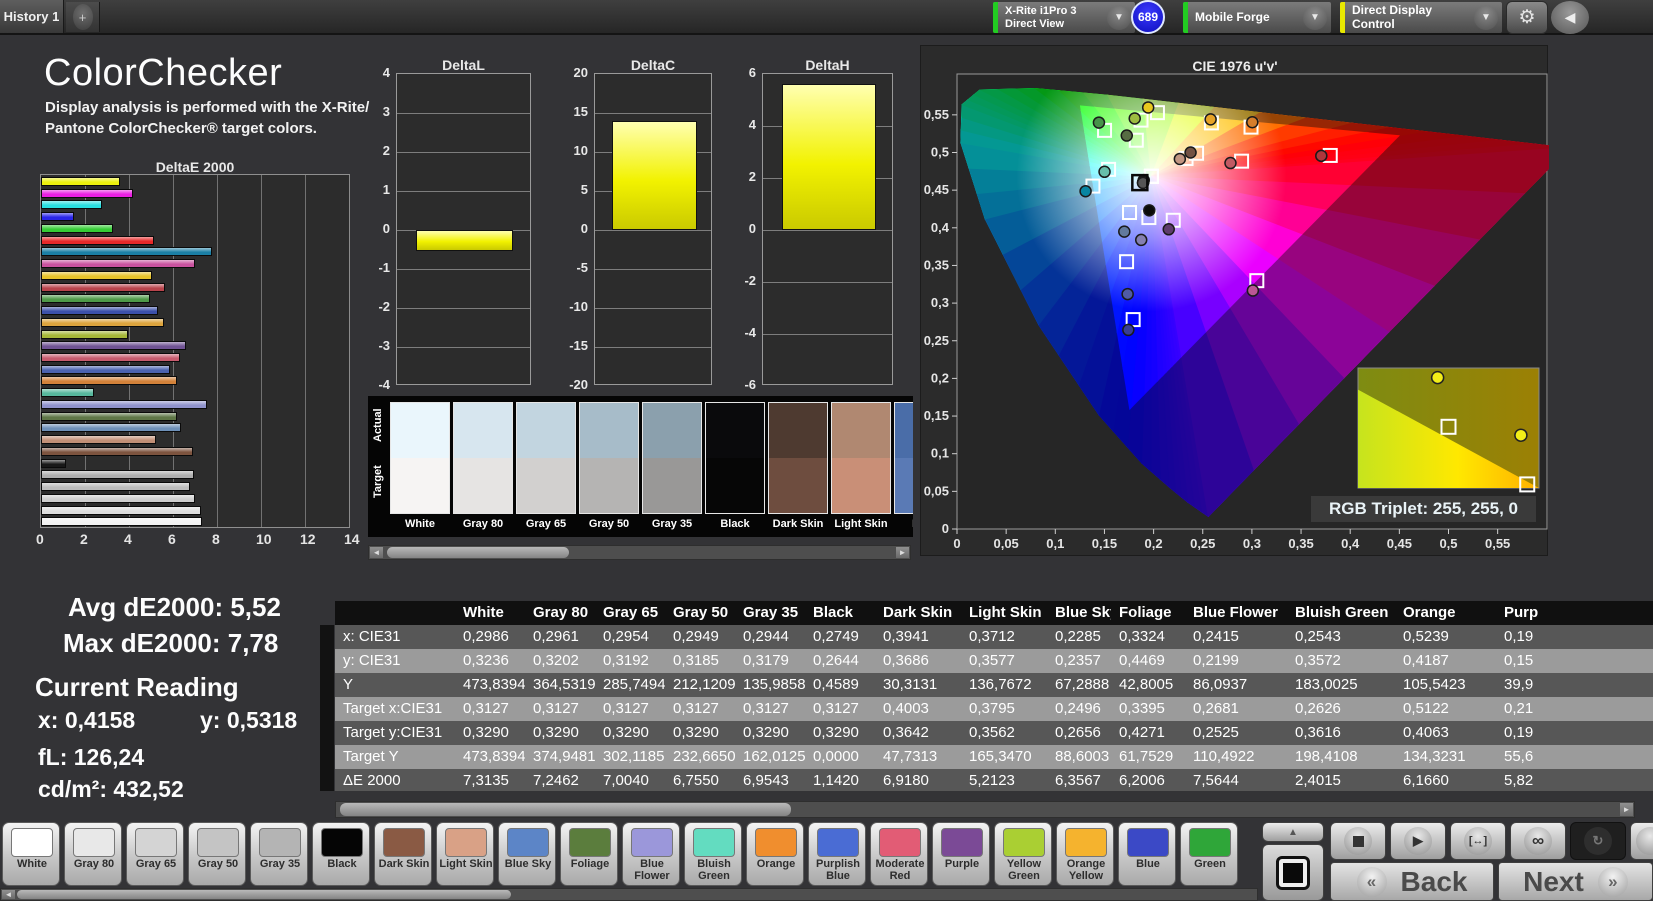 The height and width of the screenshot is (901, 1653). Describe the element at coordinates (1148, 17) in the screenshot. I see `measurement-count-badge: 689` at that location.